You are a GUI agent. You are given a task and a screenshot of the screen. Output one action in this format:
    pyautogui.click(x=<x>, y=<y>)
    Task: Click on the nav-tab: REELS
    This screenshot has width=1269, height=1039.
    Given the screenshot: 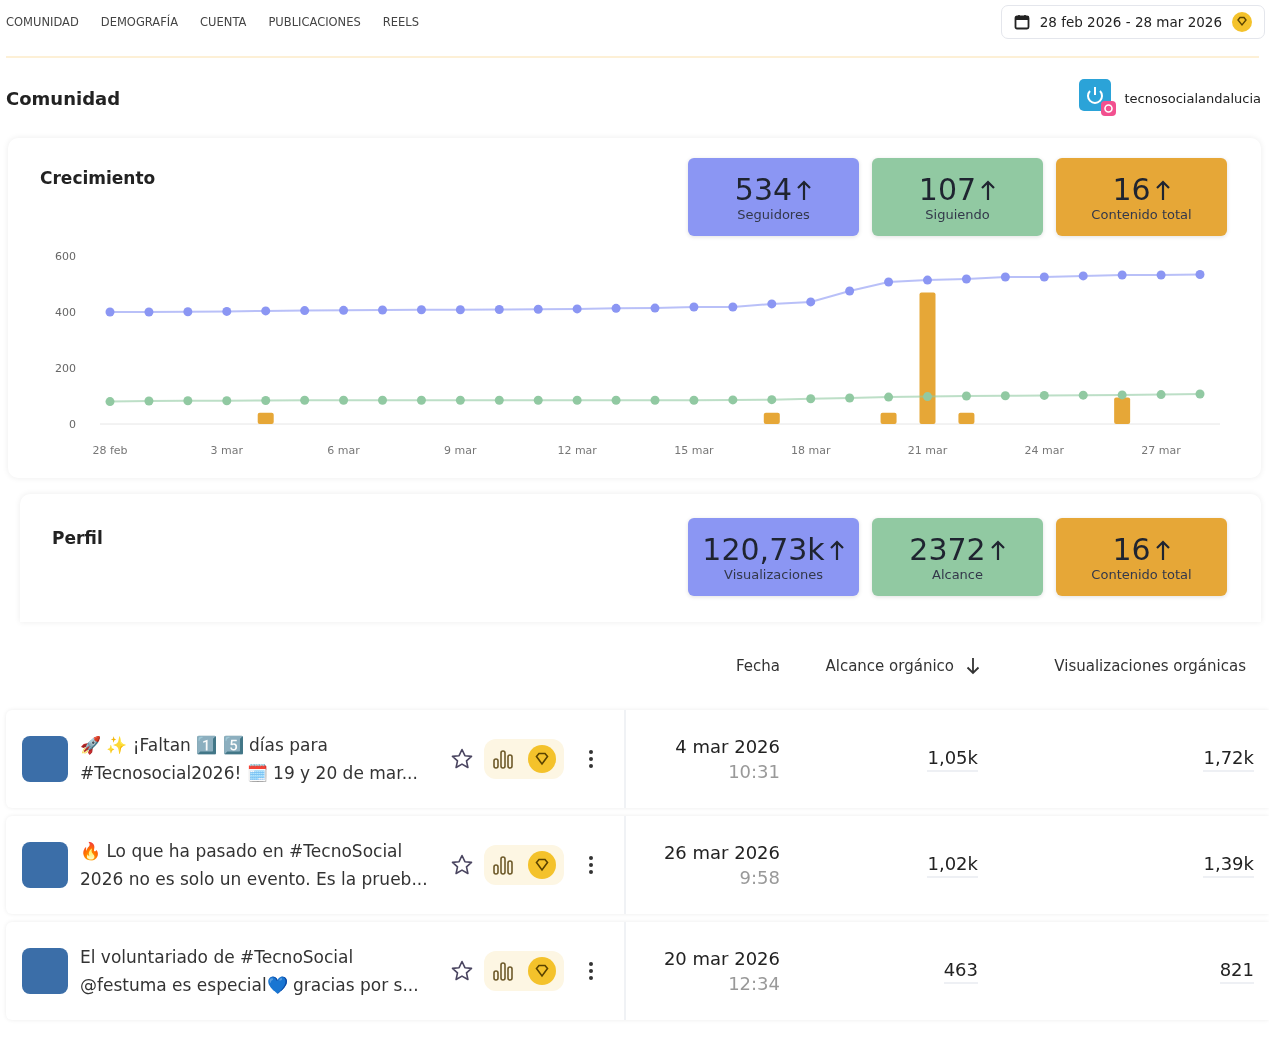 What is the action you would take?
    pyautogui.click(x=401, y=22)
    